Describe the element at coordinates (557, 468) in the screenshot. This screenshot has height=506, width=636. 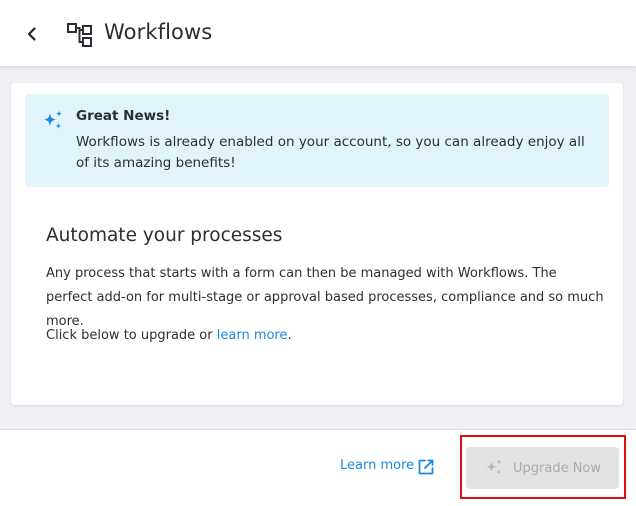
I see `upgrade-now-label: Upgrade Now` at that location.